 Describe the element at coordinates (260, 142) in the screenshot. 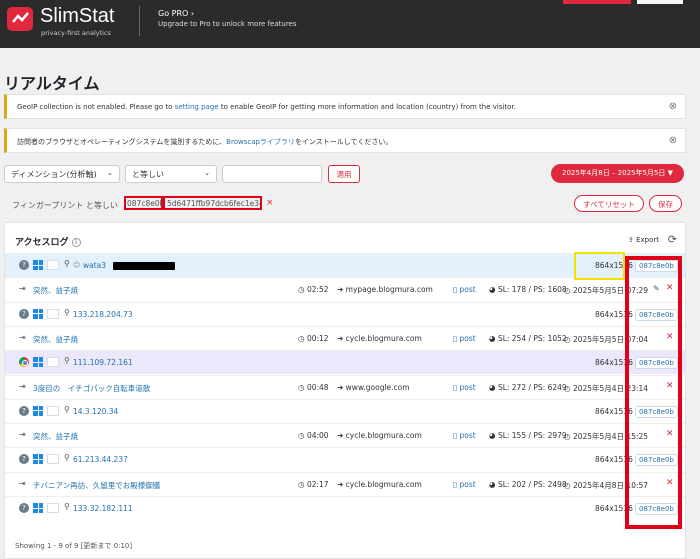

I see `browscap-link: Browscapライブラリ` at that location.